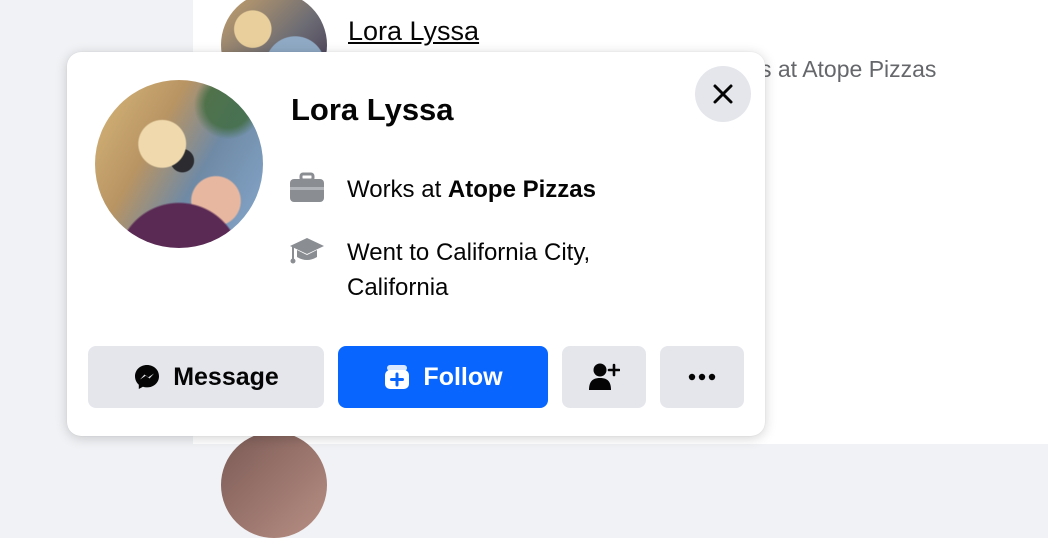 This screenshot has height=538, width=1048. I want to click on message-button: Message, so click(206, 377).